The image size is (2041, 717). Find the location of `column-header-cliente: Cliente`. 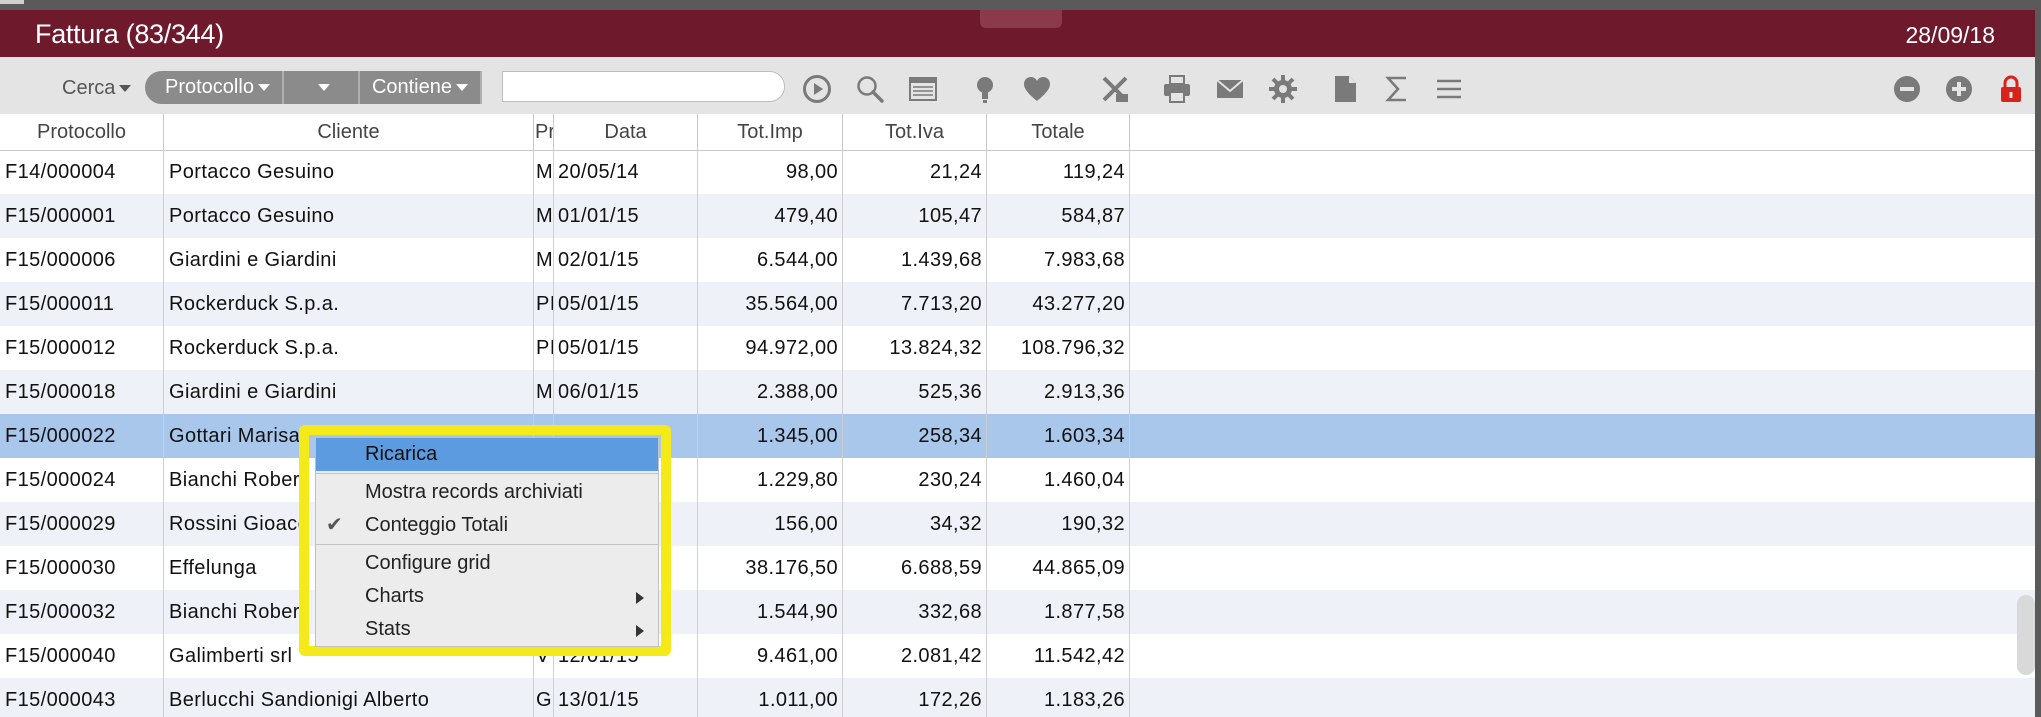

column-header-cliente: Cliente is located at coordinates (349, 132).